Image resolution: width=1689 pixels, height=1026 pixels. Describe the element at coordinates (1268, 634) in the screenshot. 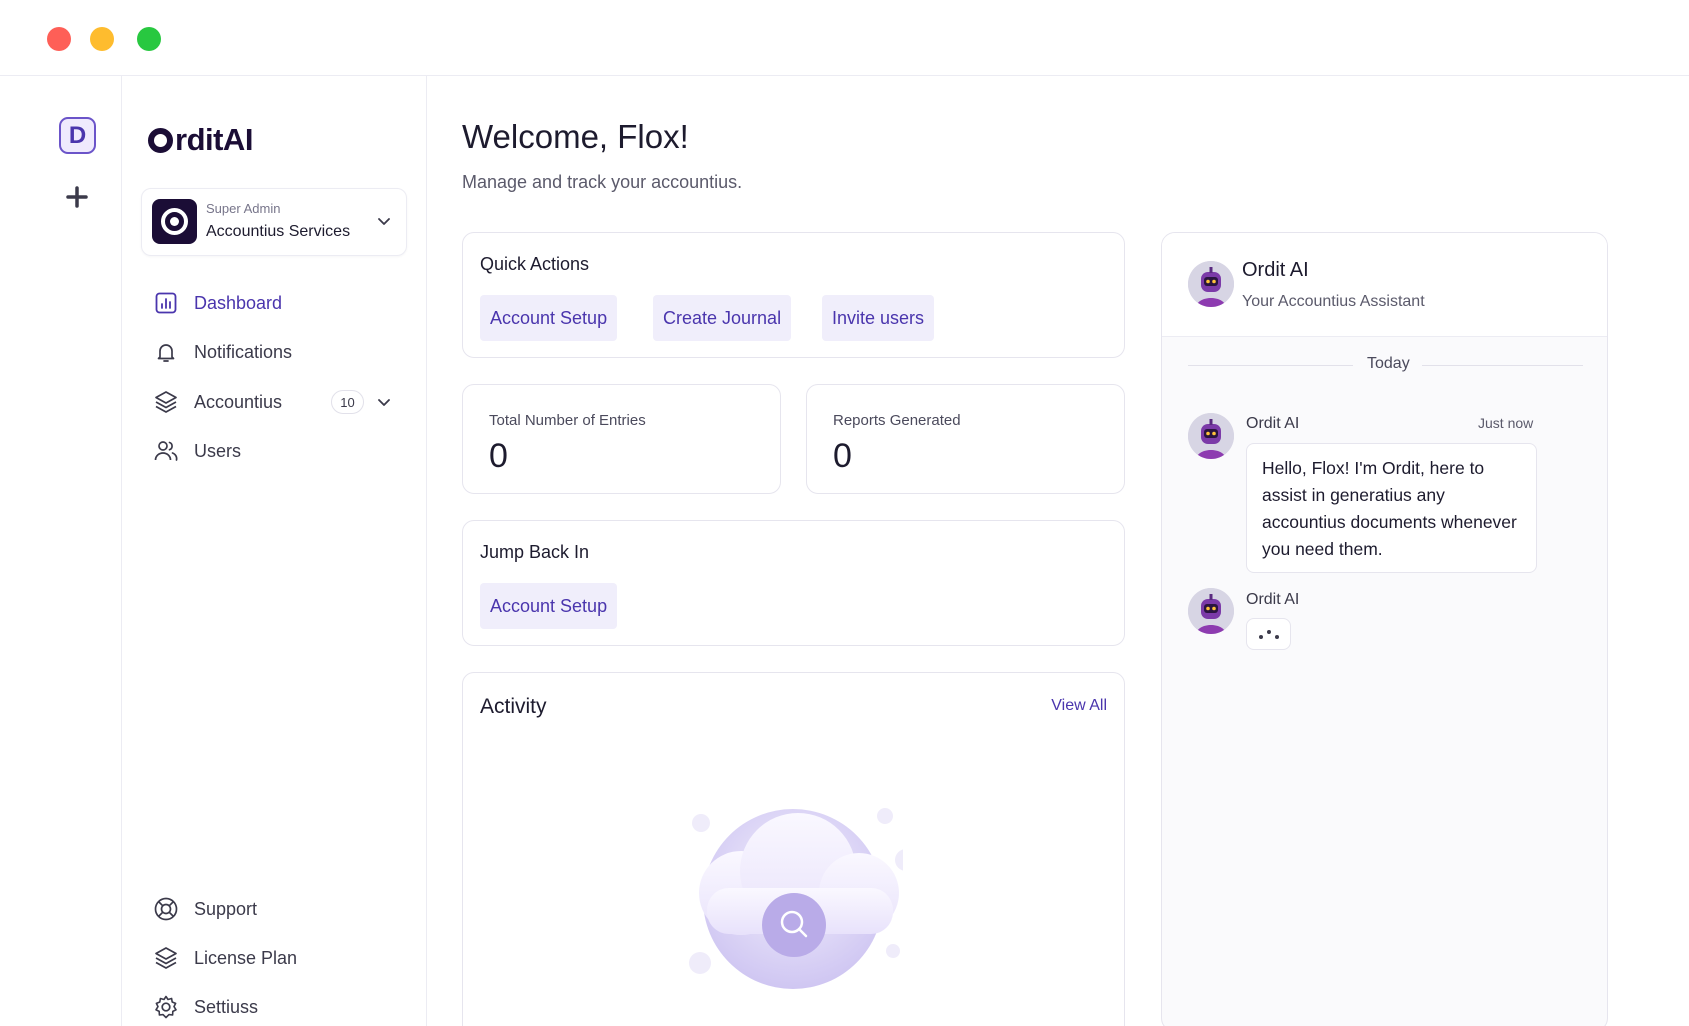

I see `typing-indicator` at that location.